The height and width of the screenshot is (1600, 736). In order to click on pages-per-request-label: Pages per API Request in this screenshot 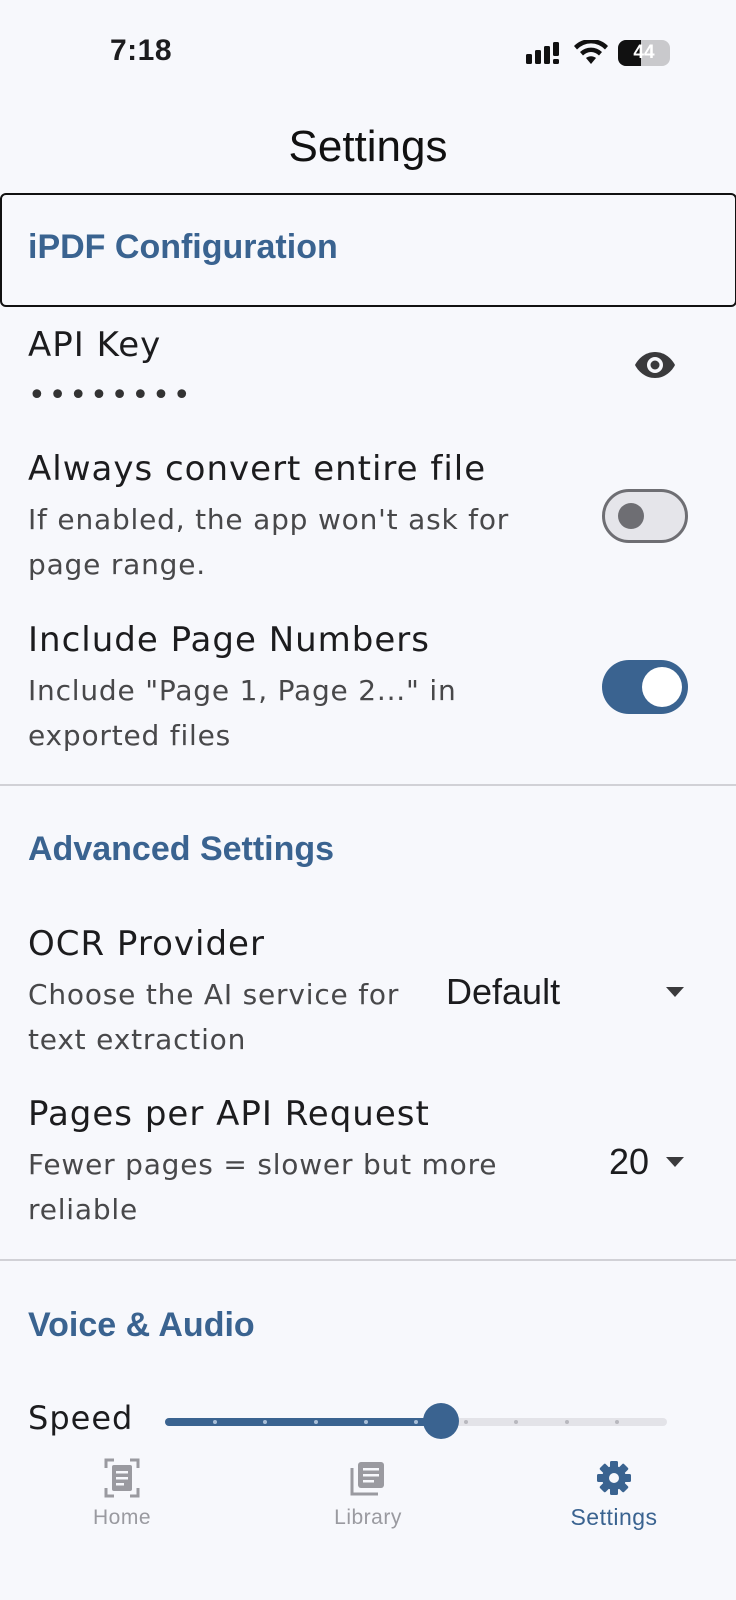, I will do `click(229, 1114)`.